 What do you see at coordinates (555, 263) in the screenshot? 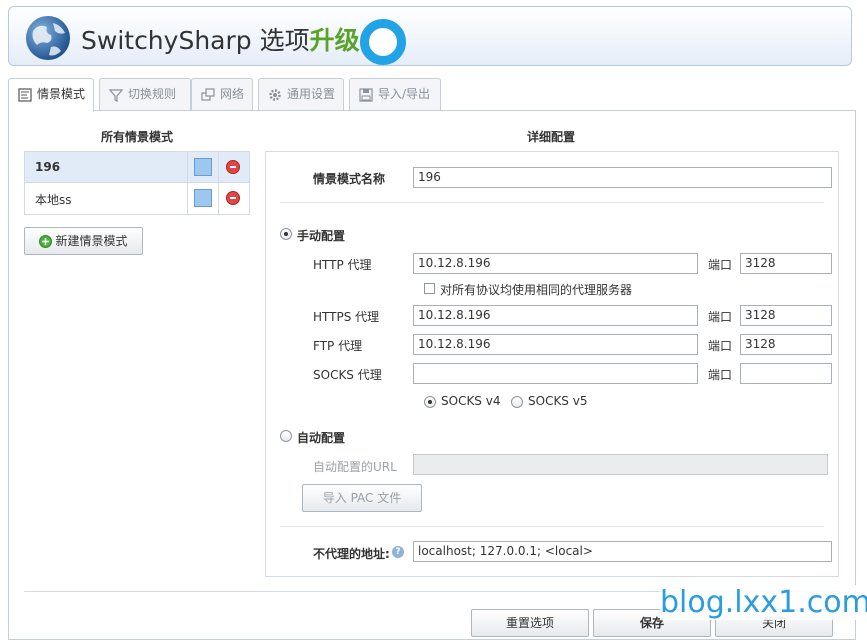
I see `http-proxy-input: 10.12.8.196` at bounding box center [555, 263].